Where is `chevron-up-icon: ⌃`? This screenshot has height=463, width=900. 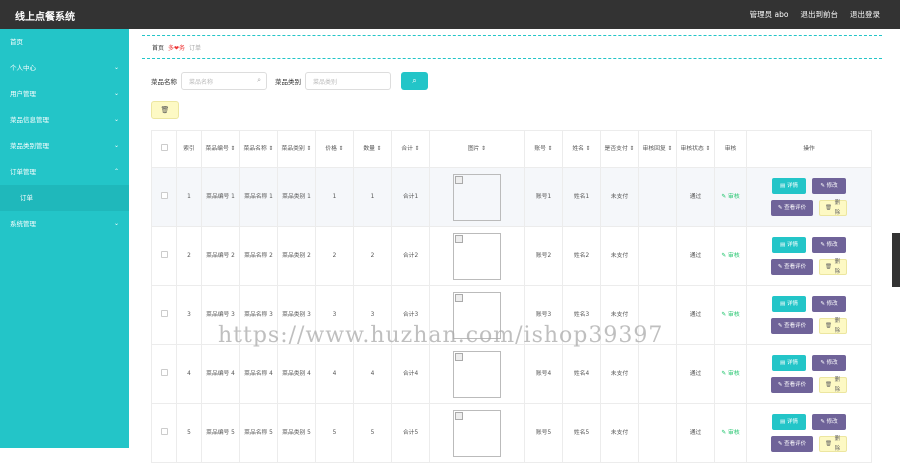
chevron-up-icon: ⌃ is located at coordinates (116, 171).